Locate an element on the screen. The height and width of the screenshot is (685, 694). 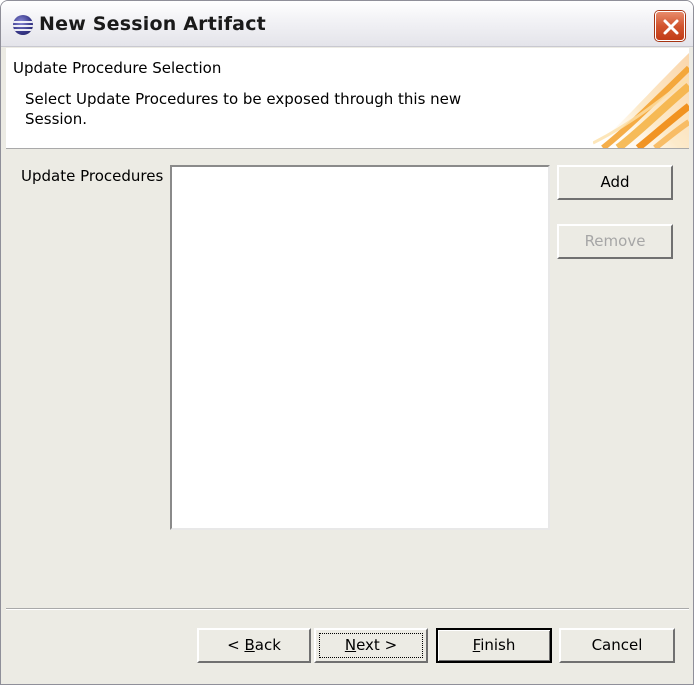
focus-ring is located at coordinates (371, 645).